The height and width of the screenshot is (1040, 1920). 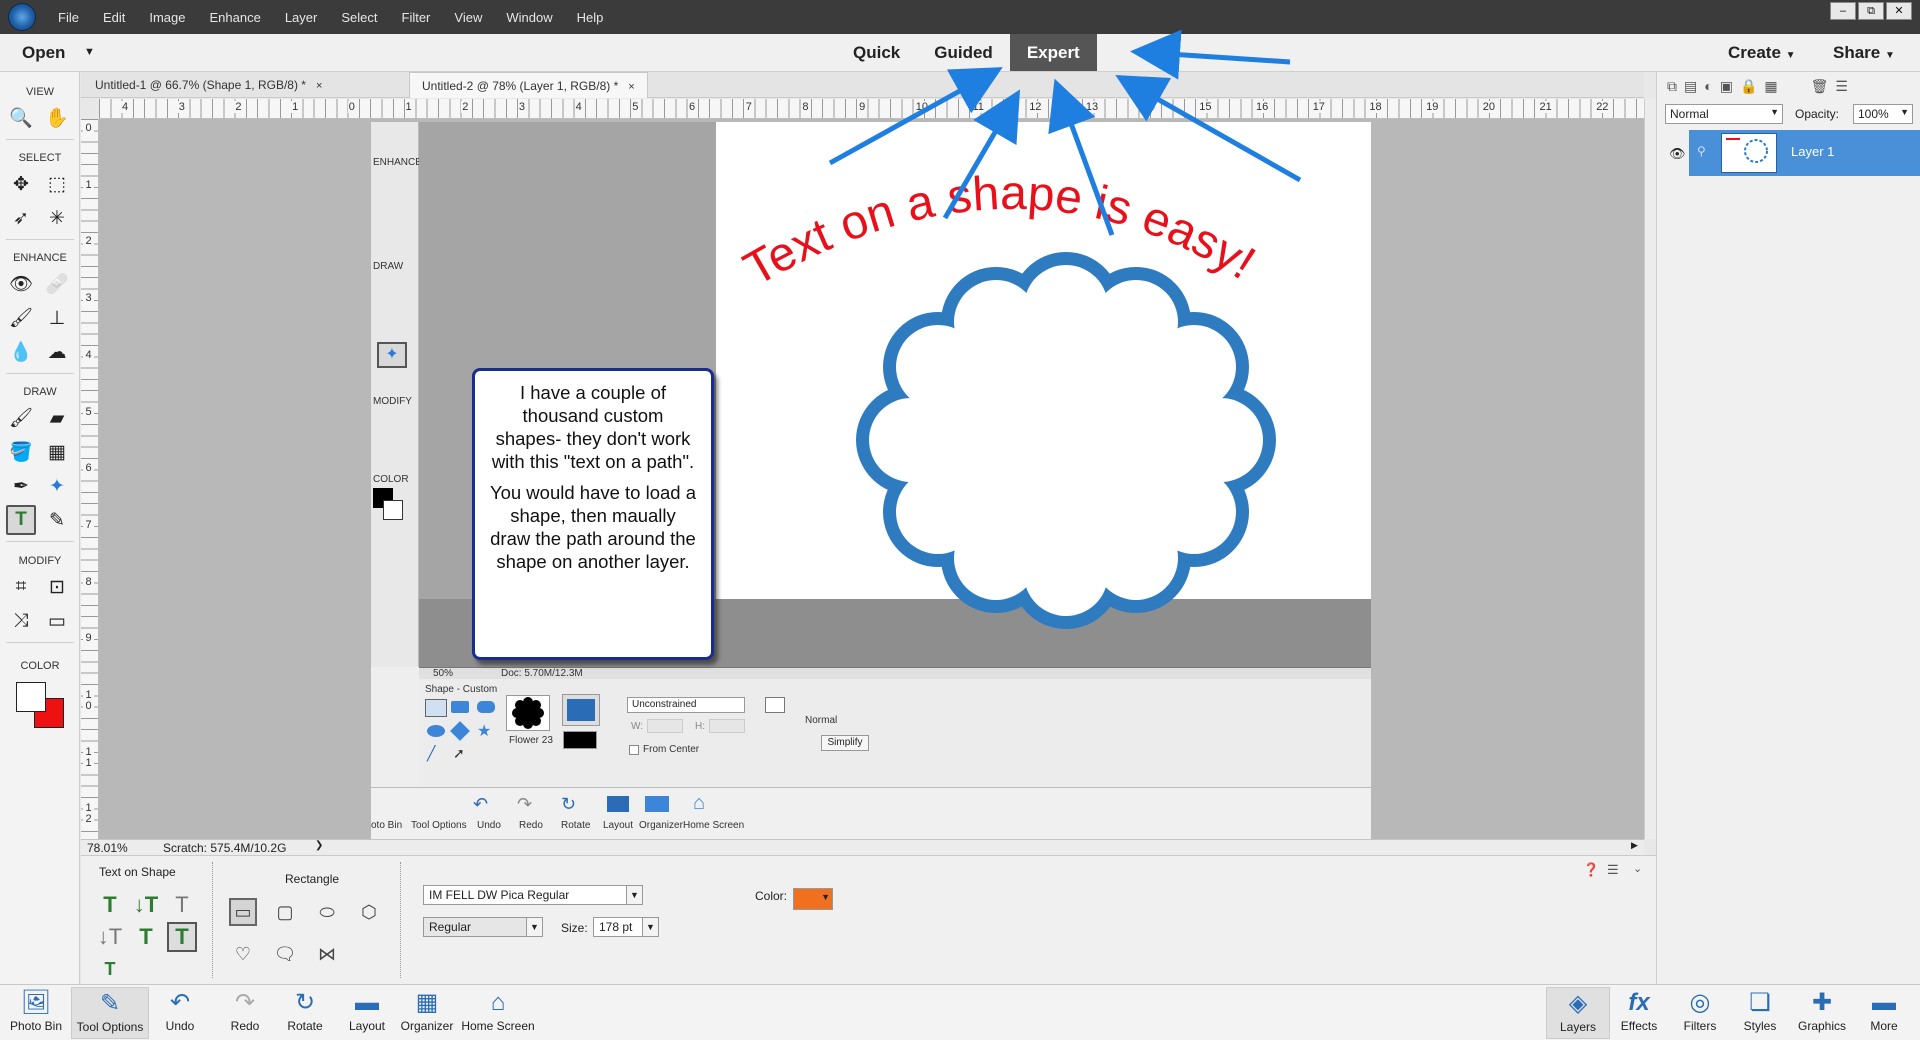 What do you see at coordinates (369, 912) in the screenshot?
I see `polygon-shape-button: ⬡` at bounding box center [369, 912].